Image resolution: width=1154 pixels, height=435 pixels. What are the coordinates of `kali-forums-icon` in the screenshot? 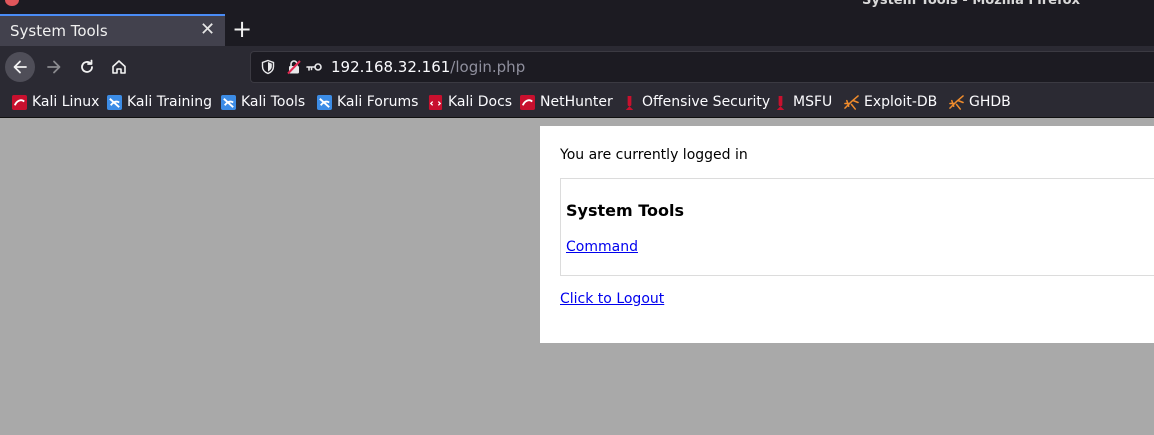 It's located at (324, 102).